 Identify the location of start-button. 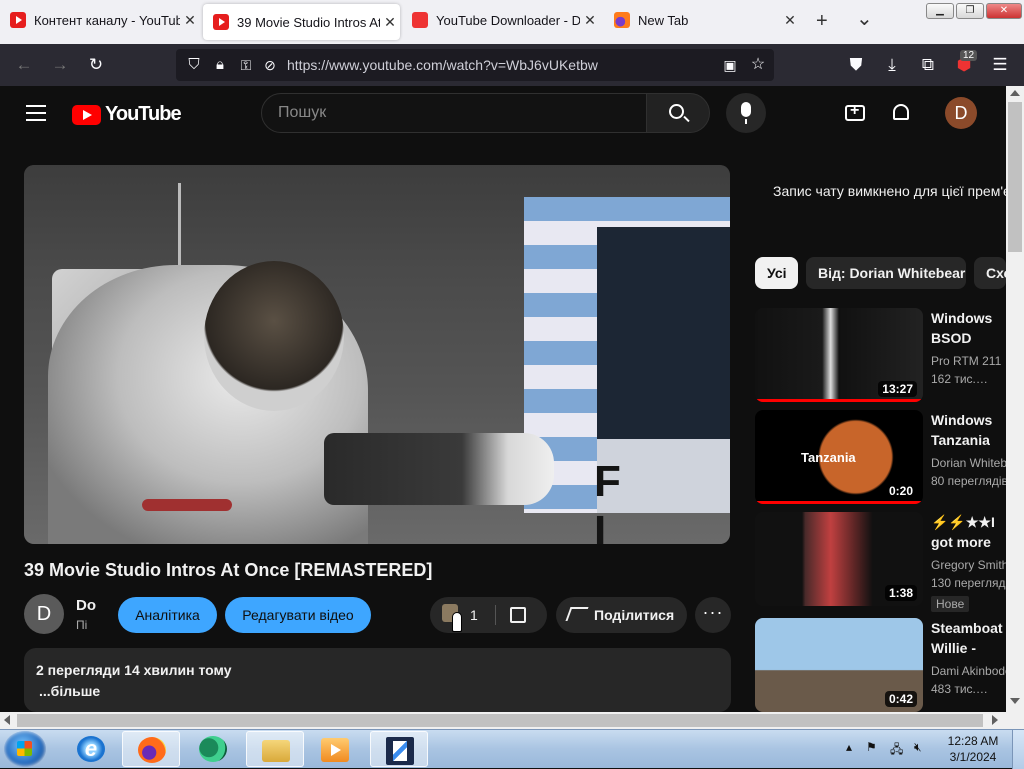
(25, 749).